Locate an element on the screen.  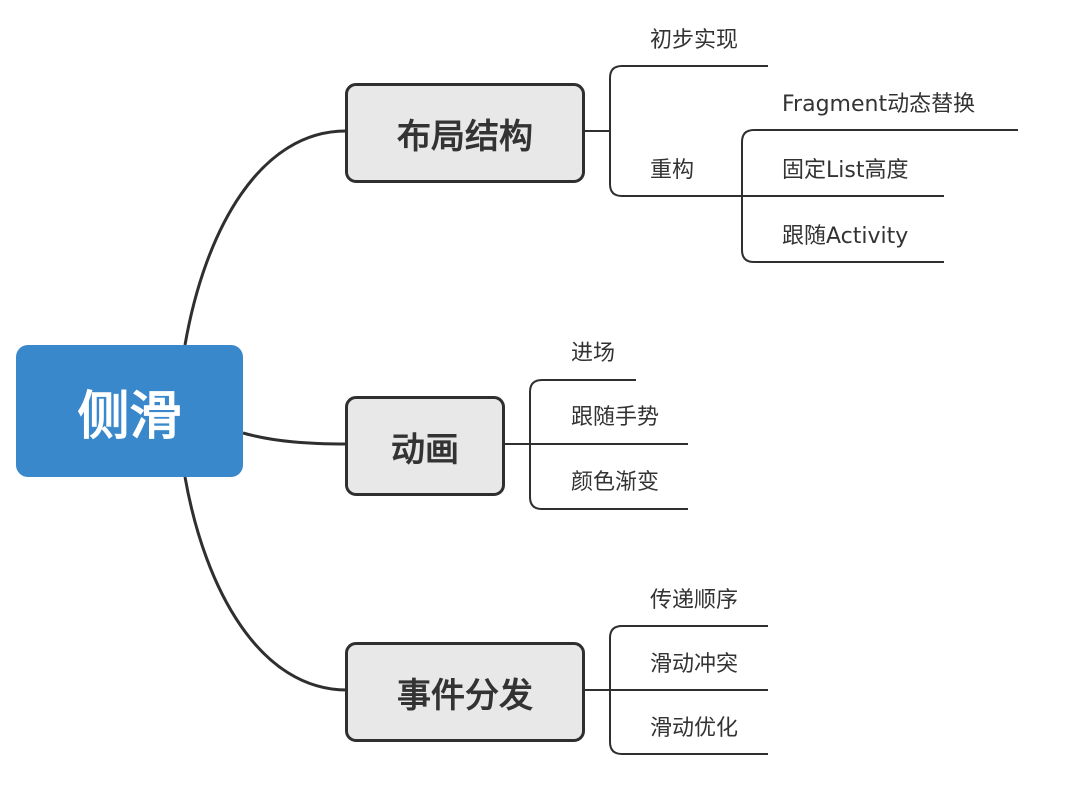
subtopic-refactor: 重构 is located at coordinates (672, 171).